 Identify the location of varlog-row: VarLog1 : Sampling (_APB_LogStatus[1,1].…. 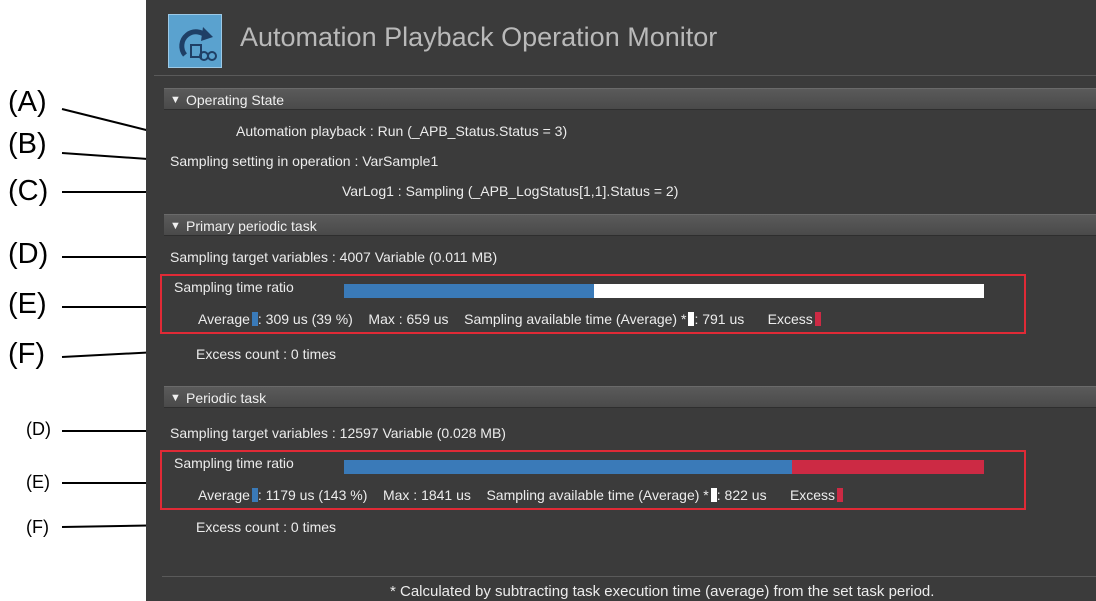
(510, 191).